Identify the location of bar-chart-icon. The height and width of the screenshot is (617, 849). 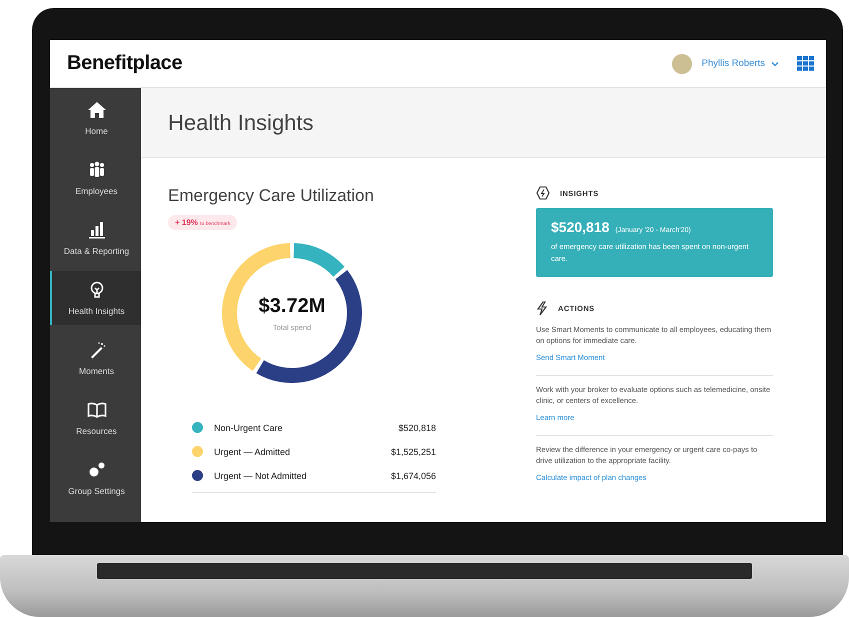
(96, 229).